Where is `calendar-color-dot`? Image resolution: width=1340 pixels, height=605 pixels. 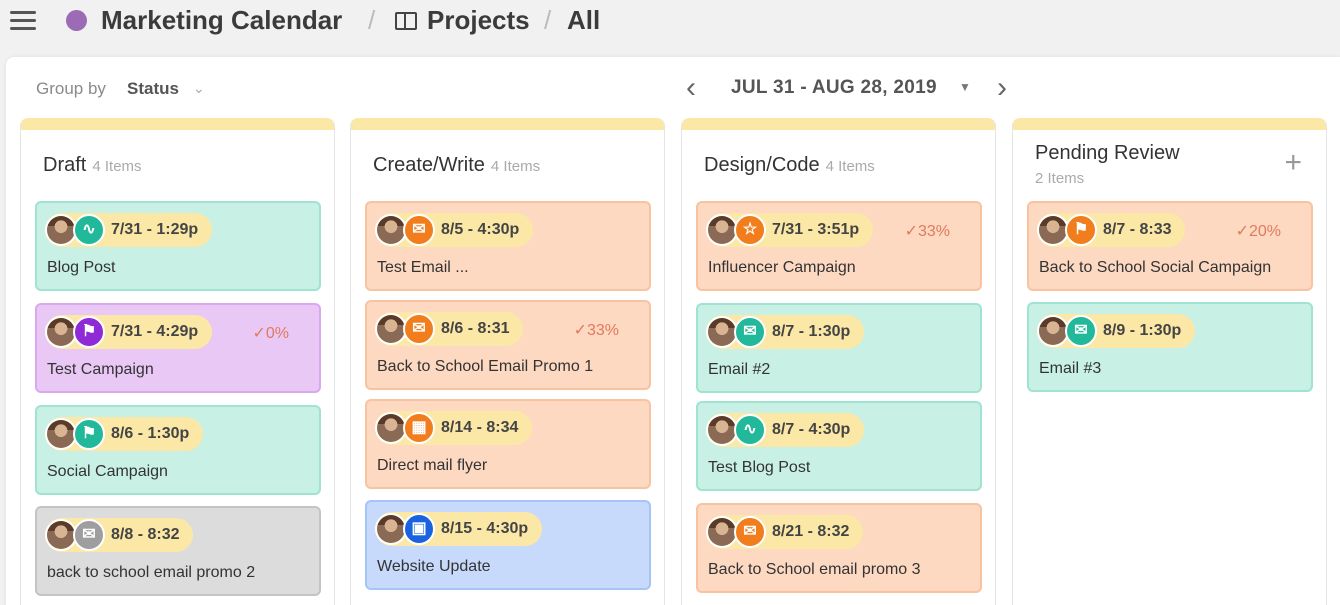 calendar-color-dot is located at coordinates (76, 20).